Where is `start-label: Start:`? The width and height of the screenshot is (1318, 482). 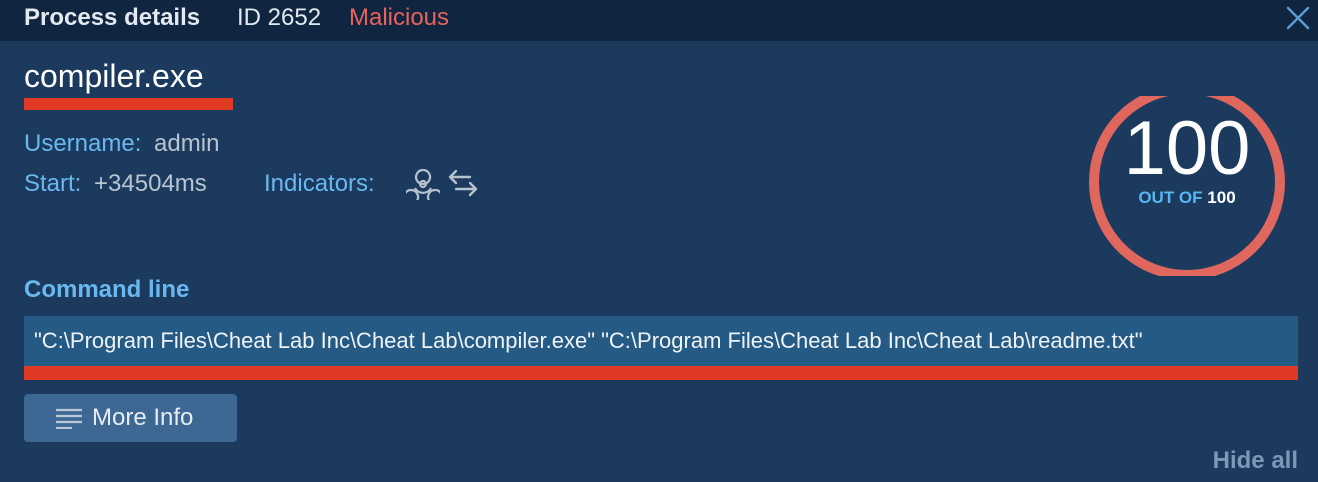 start-label: Start: is located at coordinates (53, 183).